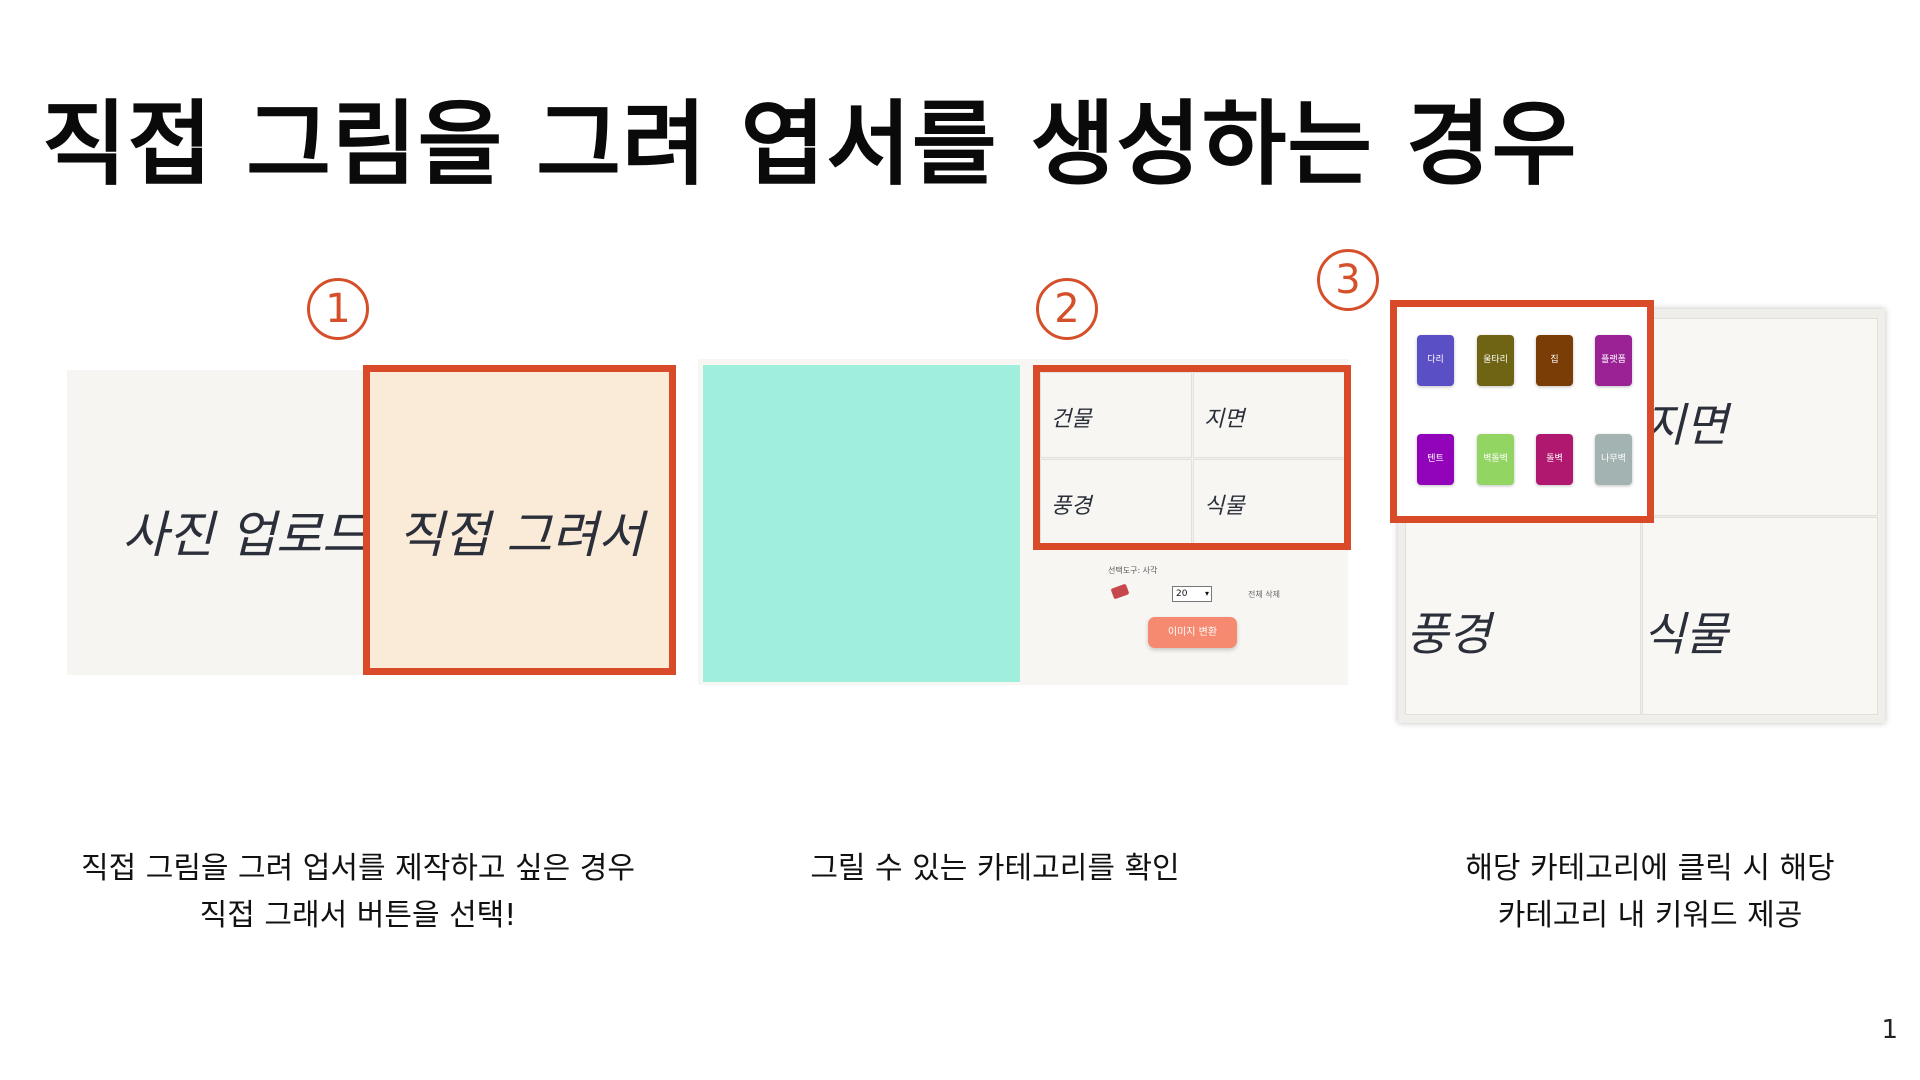 The width and height of the screenshot is (1920, 1080). What do you see at coordinates (1448, 634) in the screenshot?
I see `category-label: 풍경` at bounding box center [1448, 634].